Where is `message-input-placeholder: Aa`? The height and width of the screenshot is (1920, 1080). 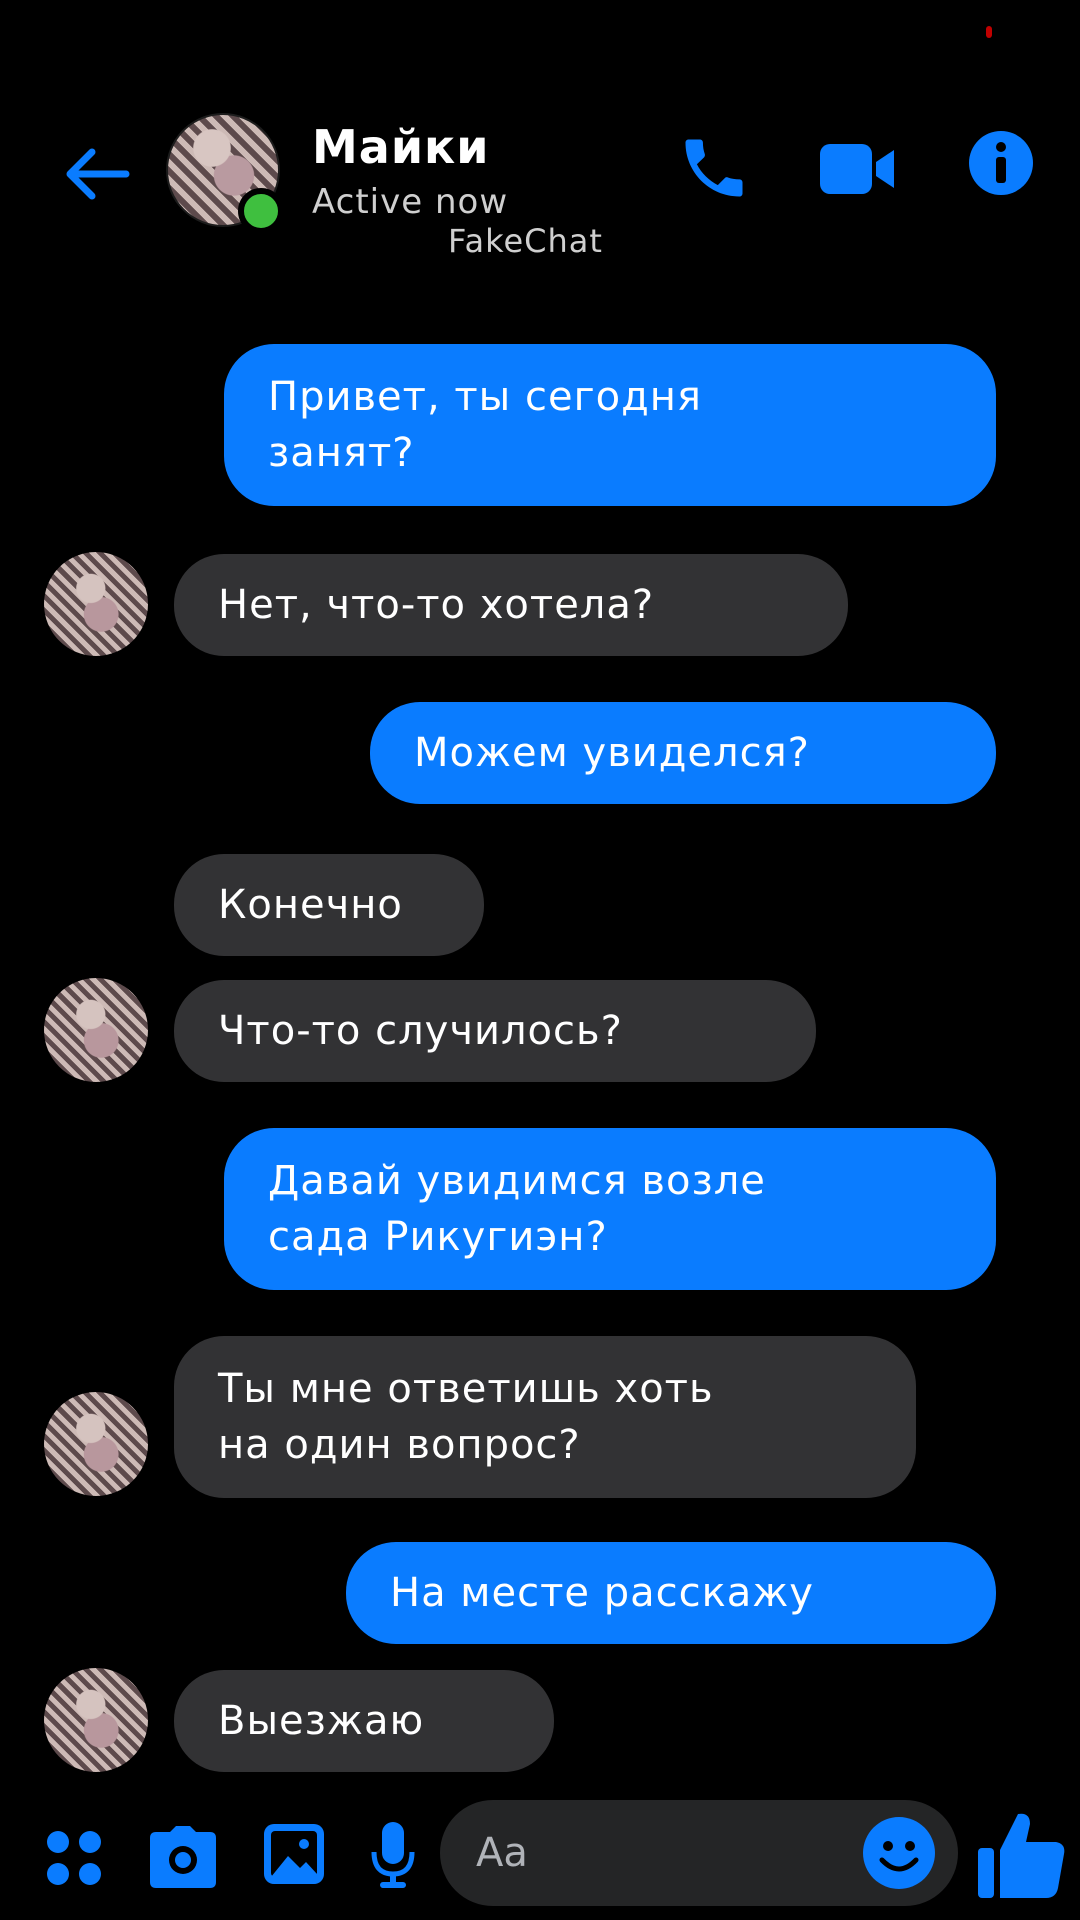 message-input-placeholder: Aa is located at coordinates (502, 1853).